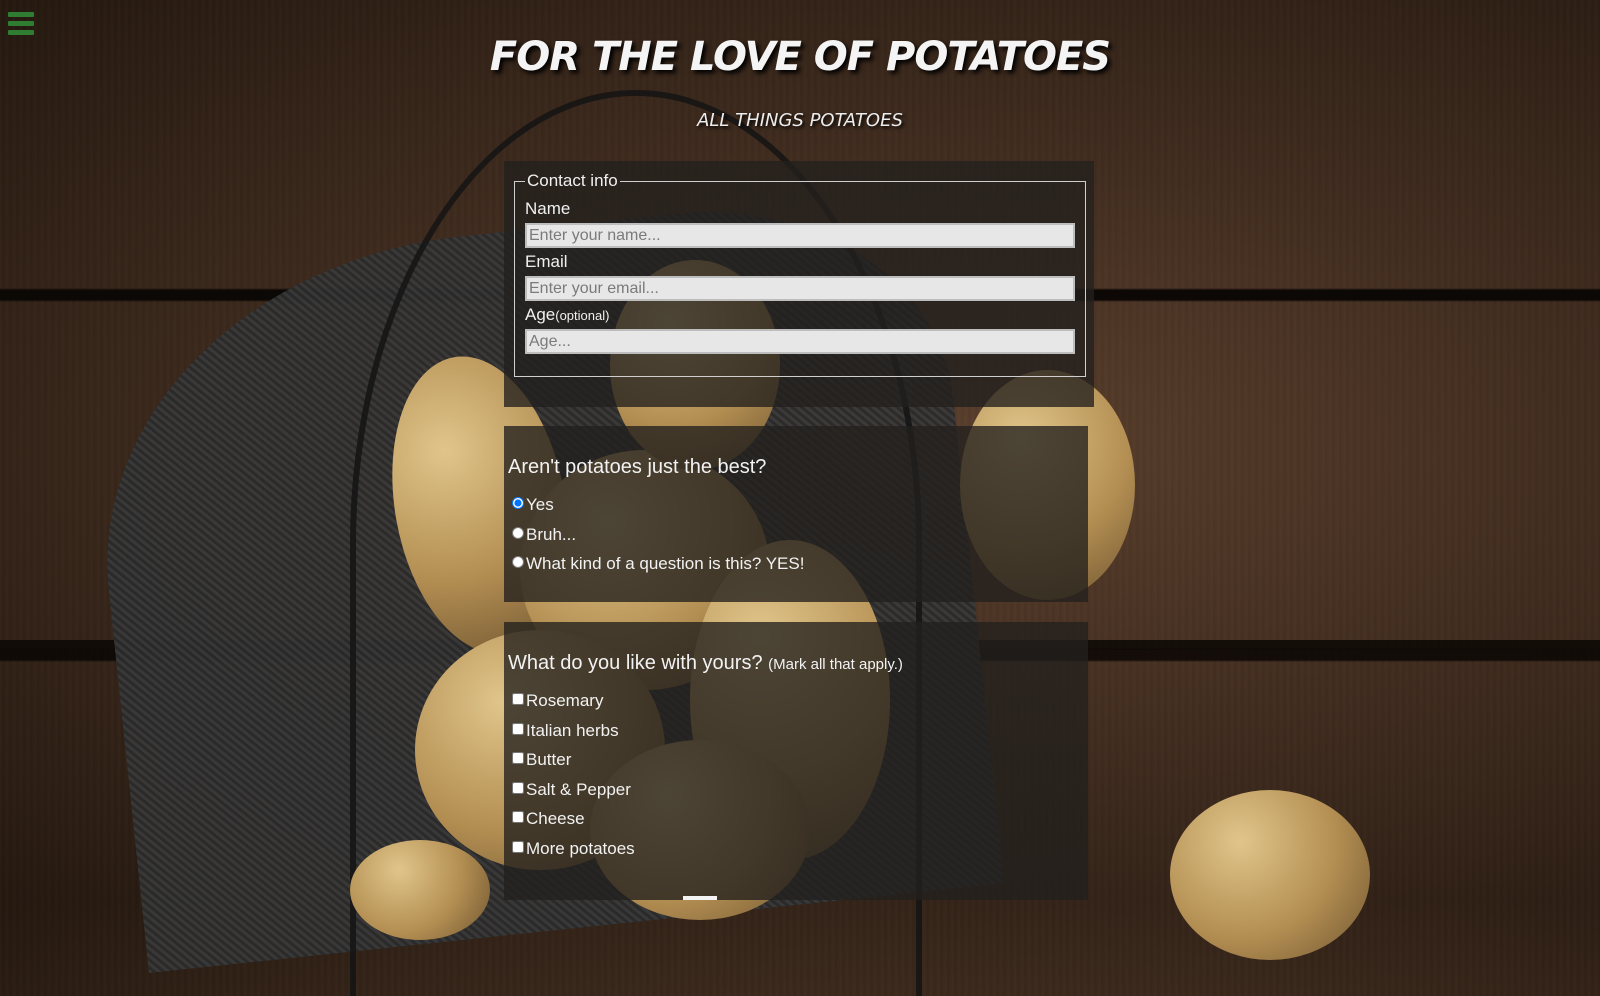 This screenshot has width=1600, height=996. What do you see at coordinates (800, 288) in the screenshot?
I see `email-input` at bounding box center [800, 288].